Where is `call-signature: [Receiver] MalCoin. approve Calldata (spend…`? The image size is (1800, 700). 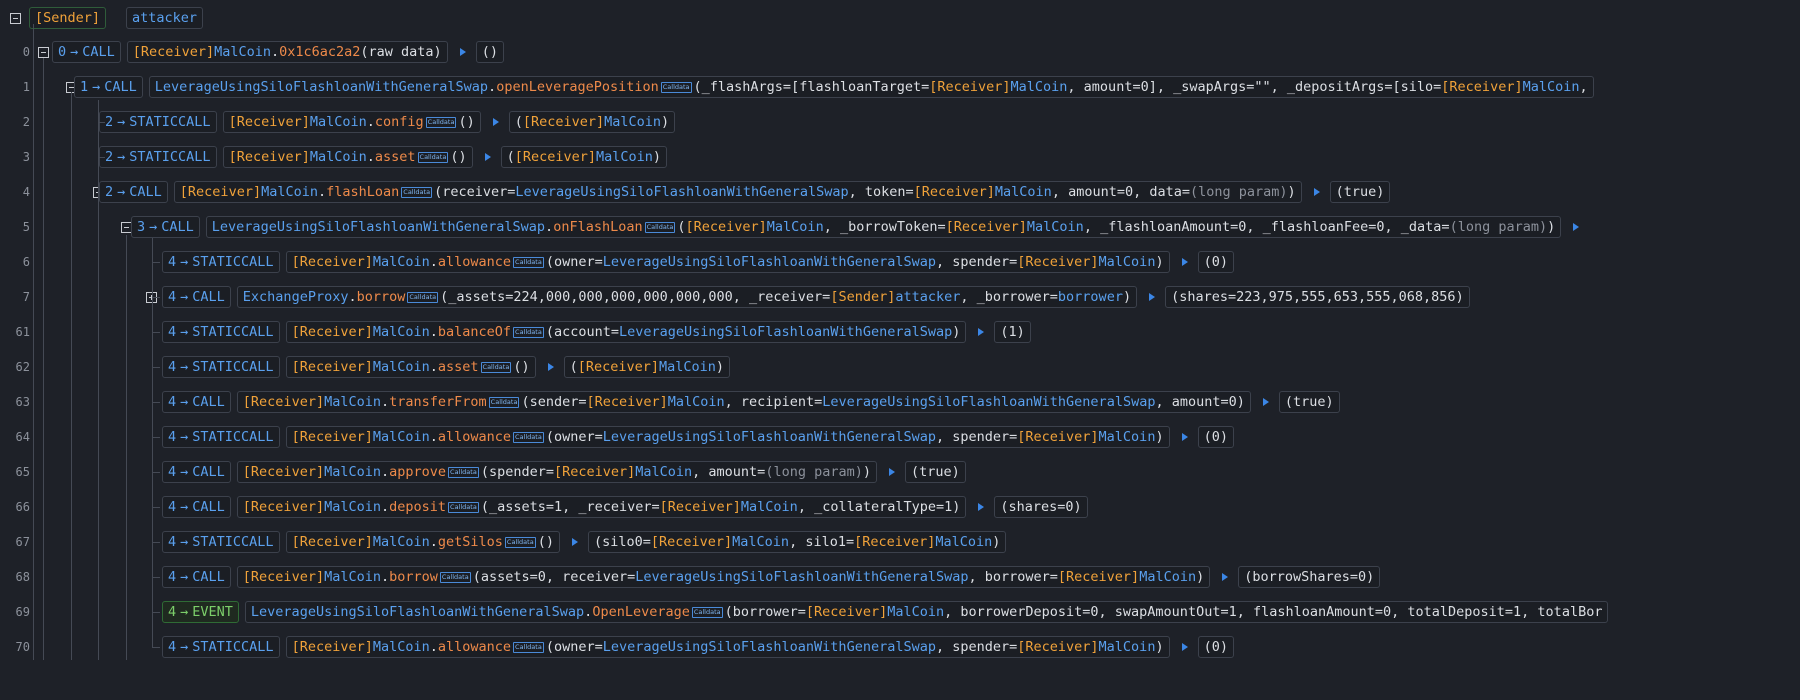 call-signature: [Receiver] MalCoin. approve Calldata (spend… is located at coordinates (556, 472).